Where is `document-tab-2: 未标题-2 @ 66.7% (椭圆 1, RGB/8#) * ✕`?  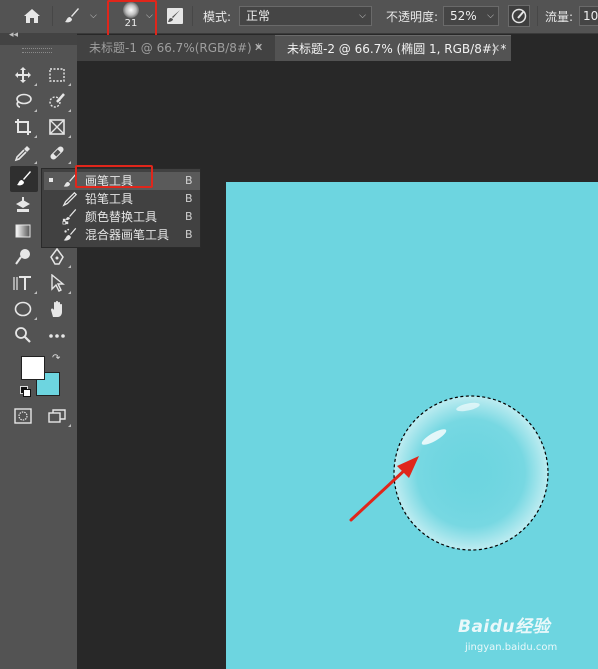
document-tab-2: 未标题-2 @ 66.7% (椭圆 1, RGB/8#) * ✕ is located at coordinates (393, 48).